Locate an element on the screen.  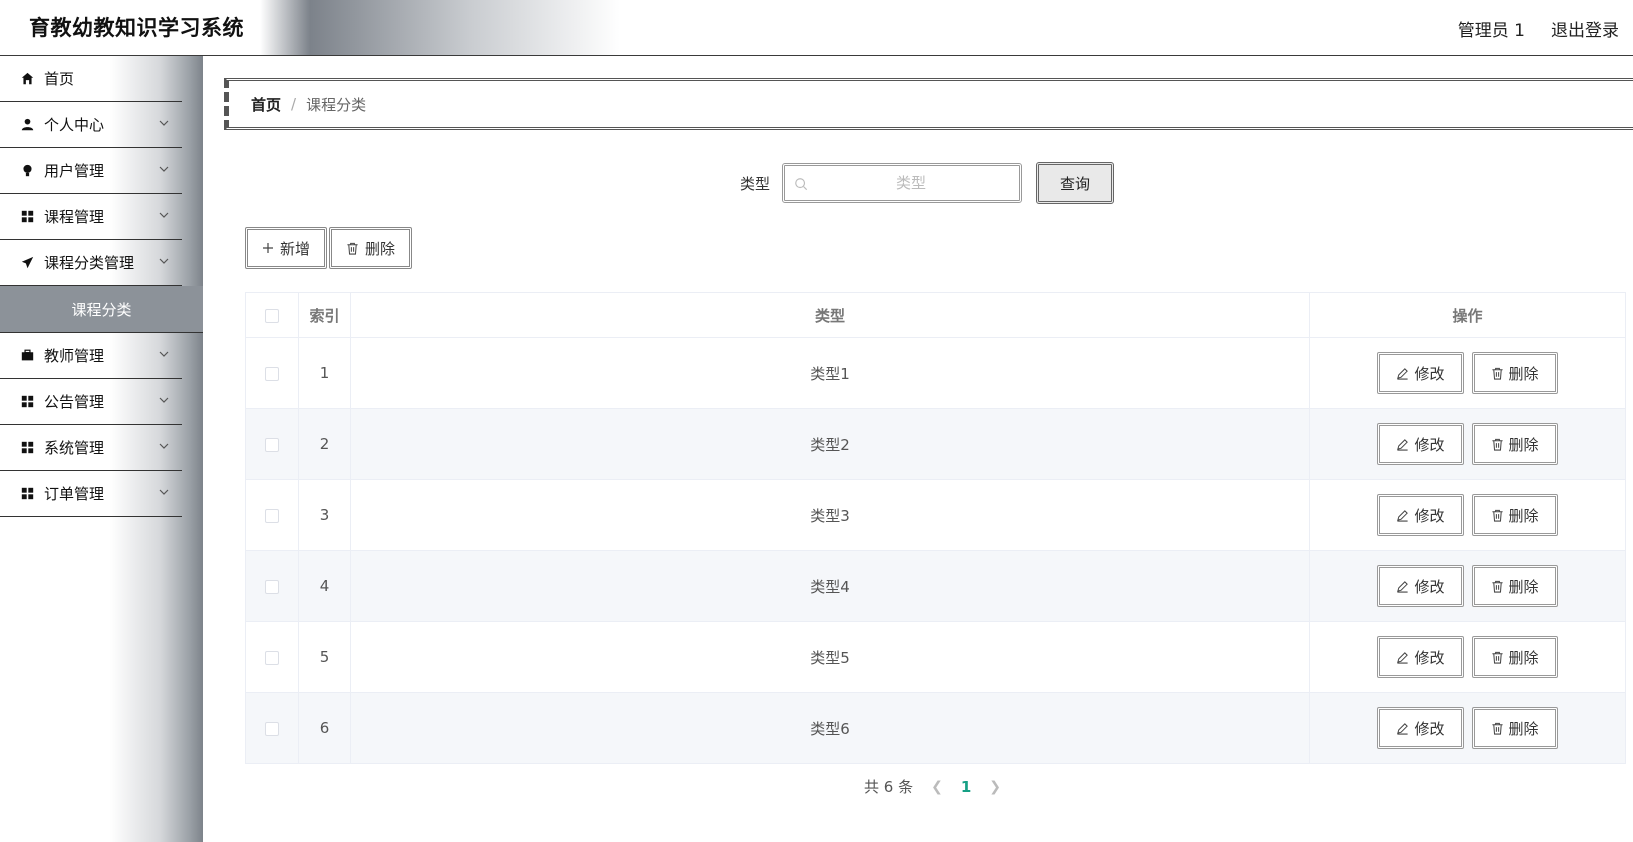
sidebar-item-course-management: 课程管理 is located at coordinates (91, 217).